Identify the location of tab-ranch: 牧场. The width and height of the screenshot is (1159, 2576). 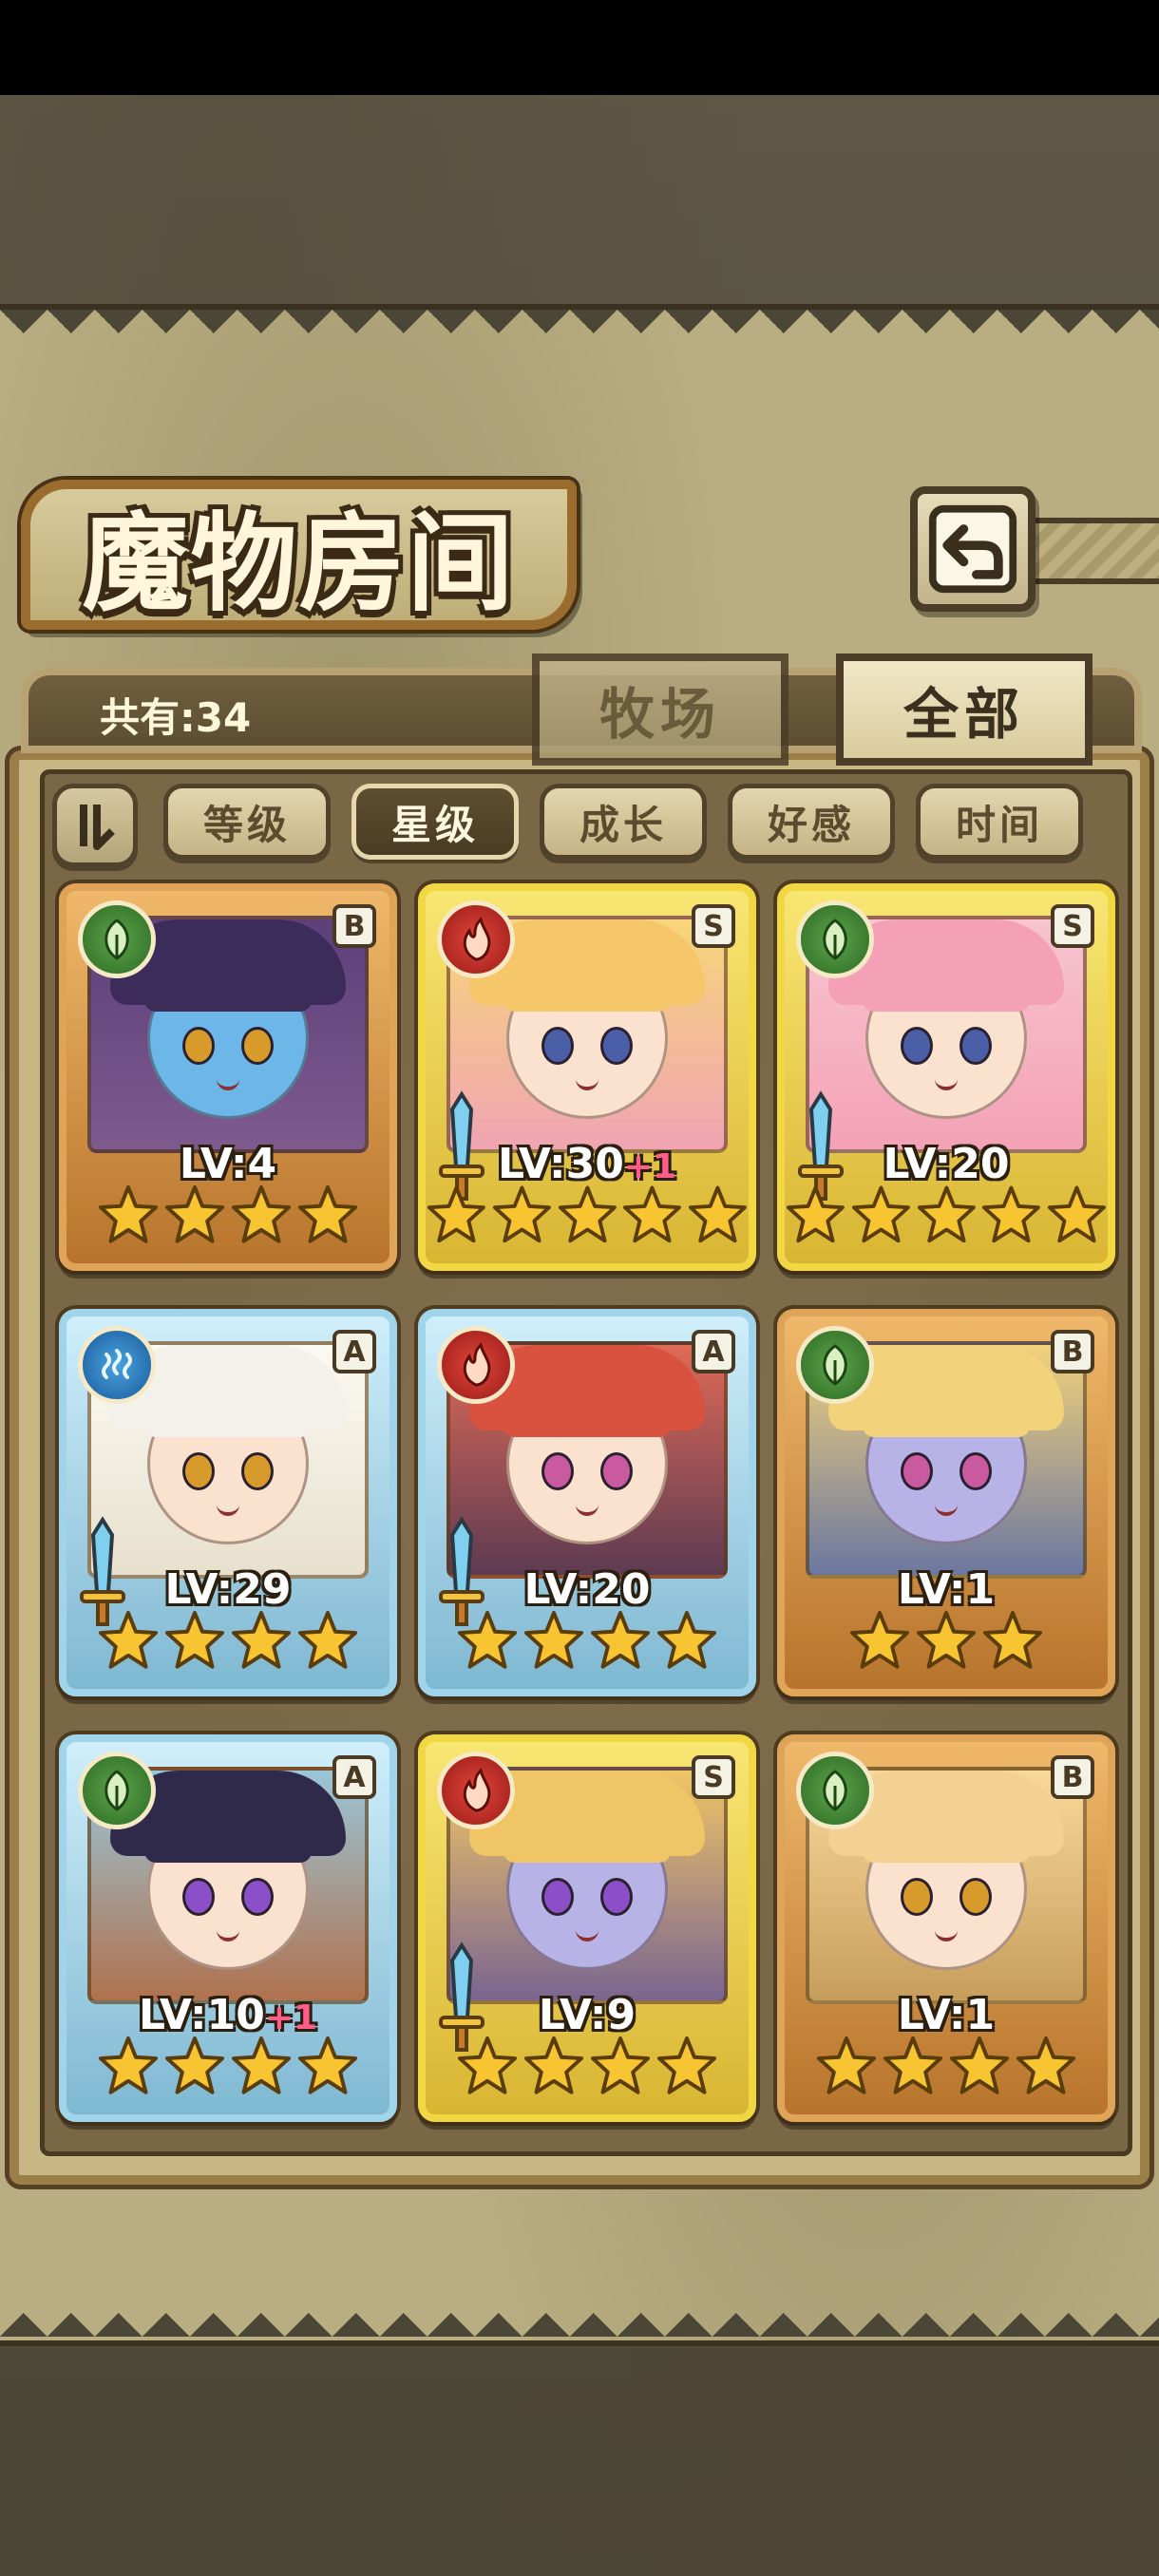
(660, 709).